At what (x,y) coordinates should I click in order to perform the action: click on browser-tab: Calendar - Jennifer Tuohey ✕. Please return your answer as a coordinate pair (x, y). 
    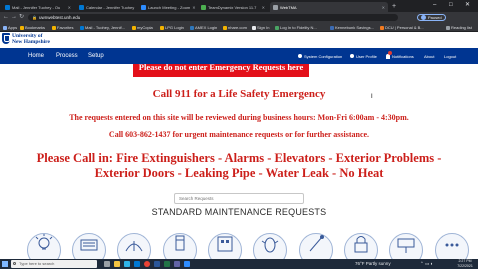
    Looking at the image, I should click on (106, 7).